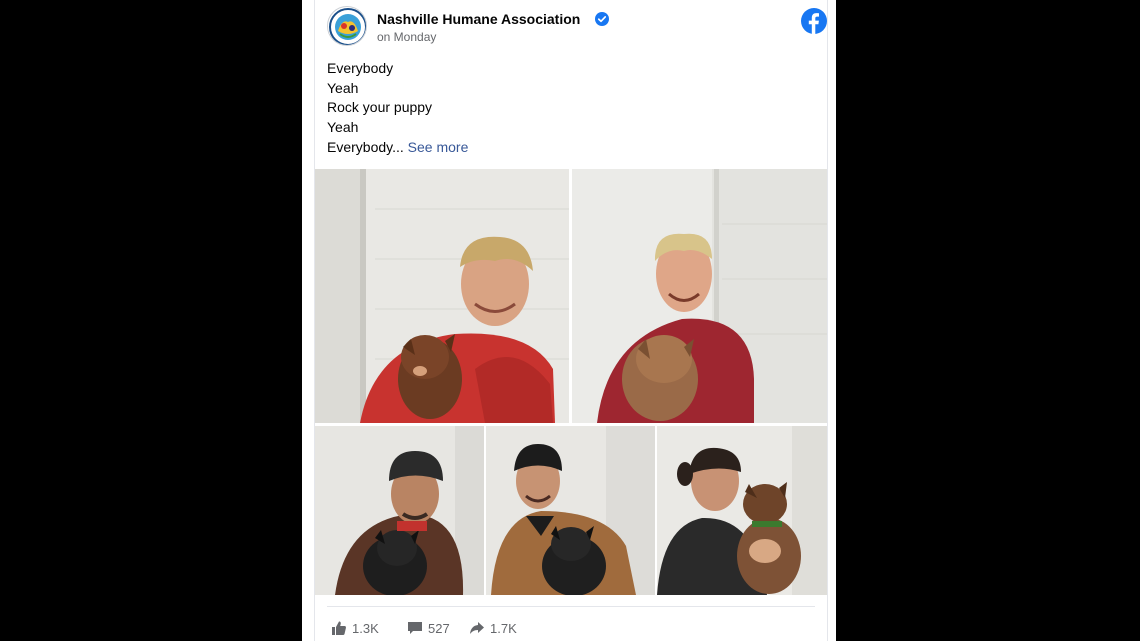  I want to click on facebook-logo-icon, so click(814, 21).